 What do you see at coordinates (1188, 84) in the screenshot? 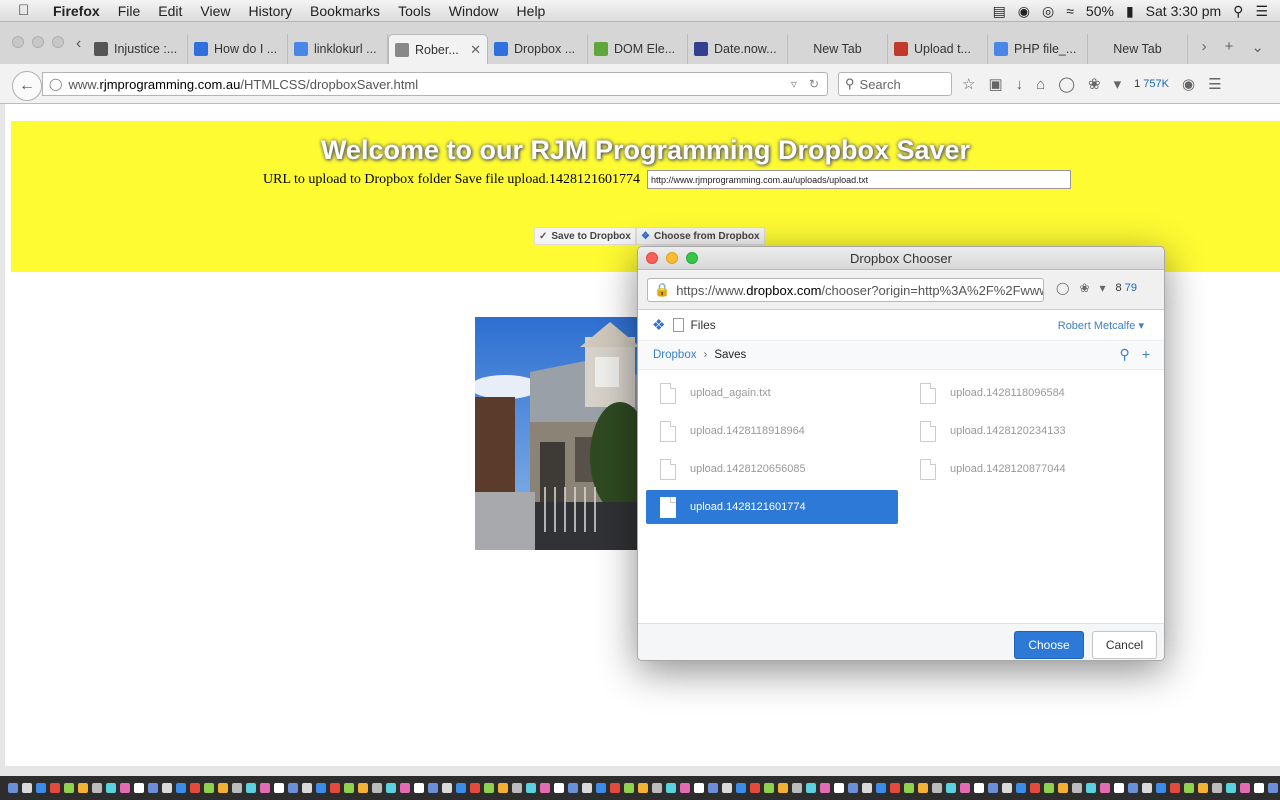
I see `chat-icon: ◉` at bounding box center [1188, 84].